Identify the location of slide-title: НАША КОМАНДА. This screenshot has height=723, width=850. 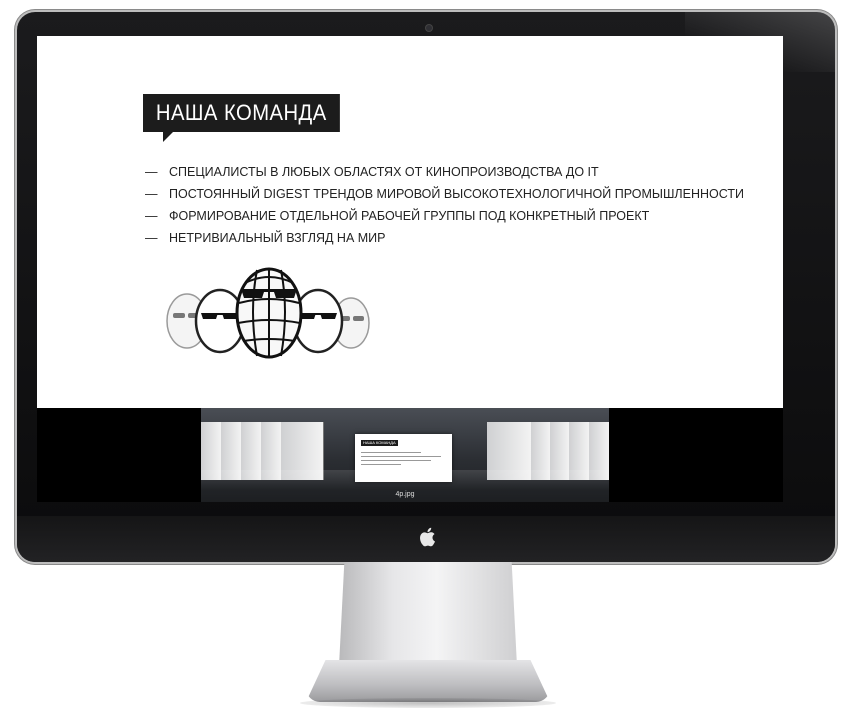
(241, 113).